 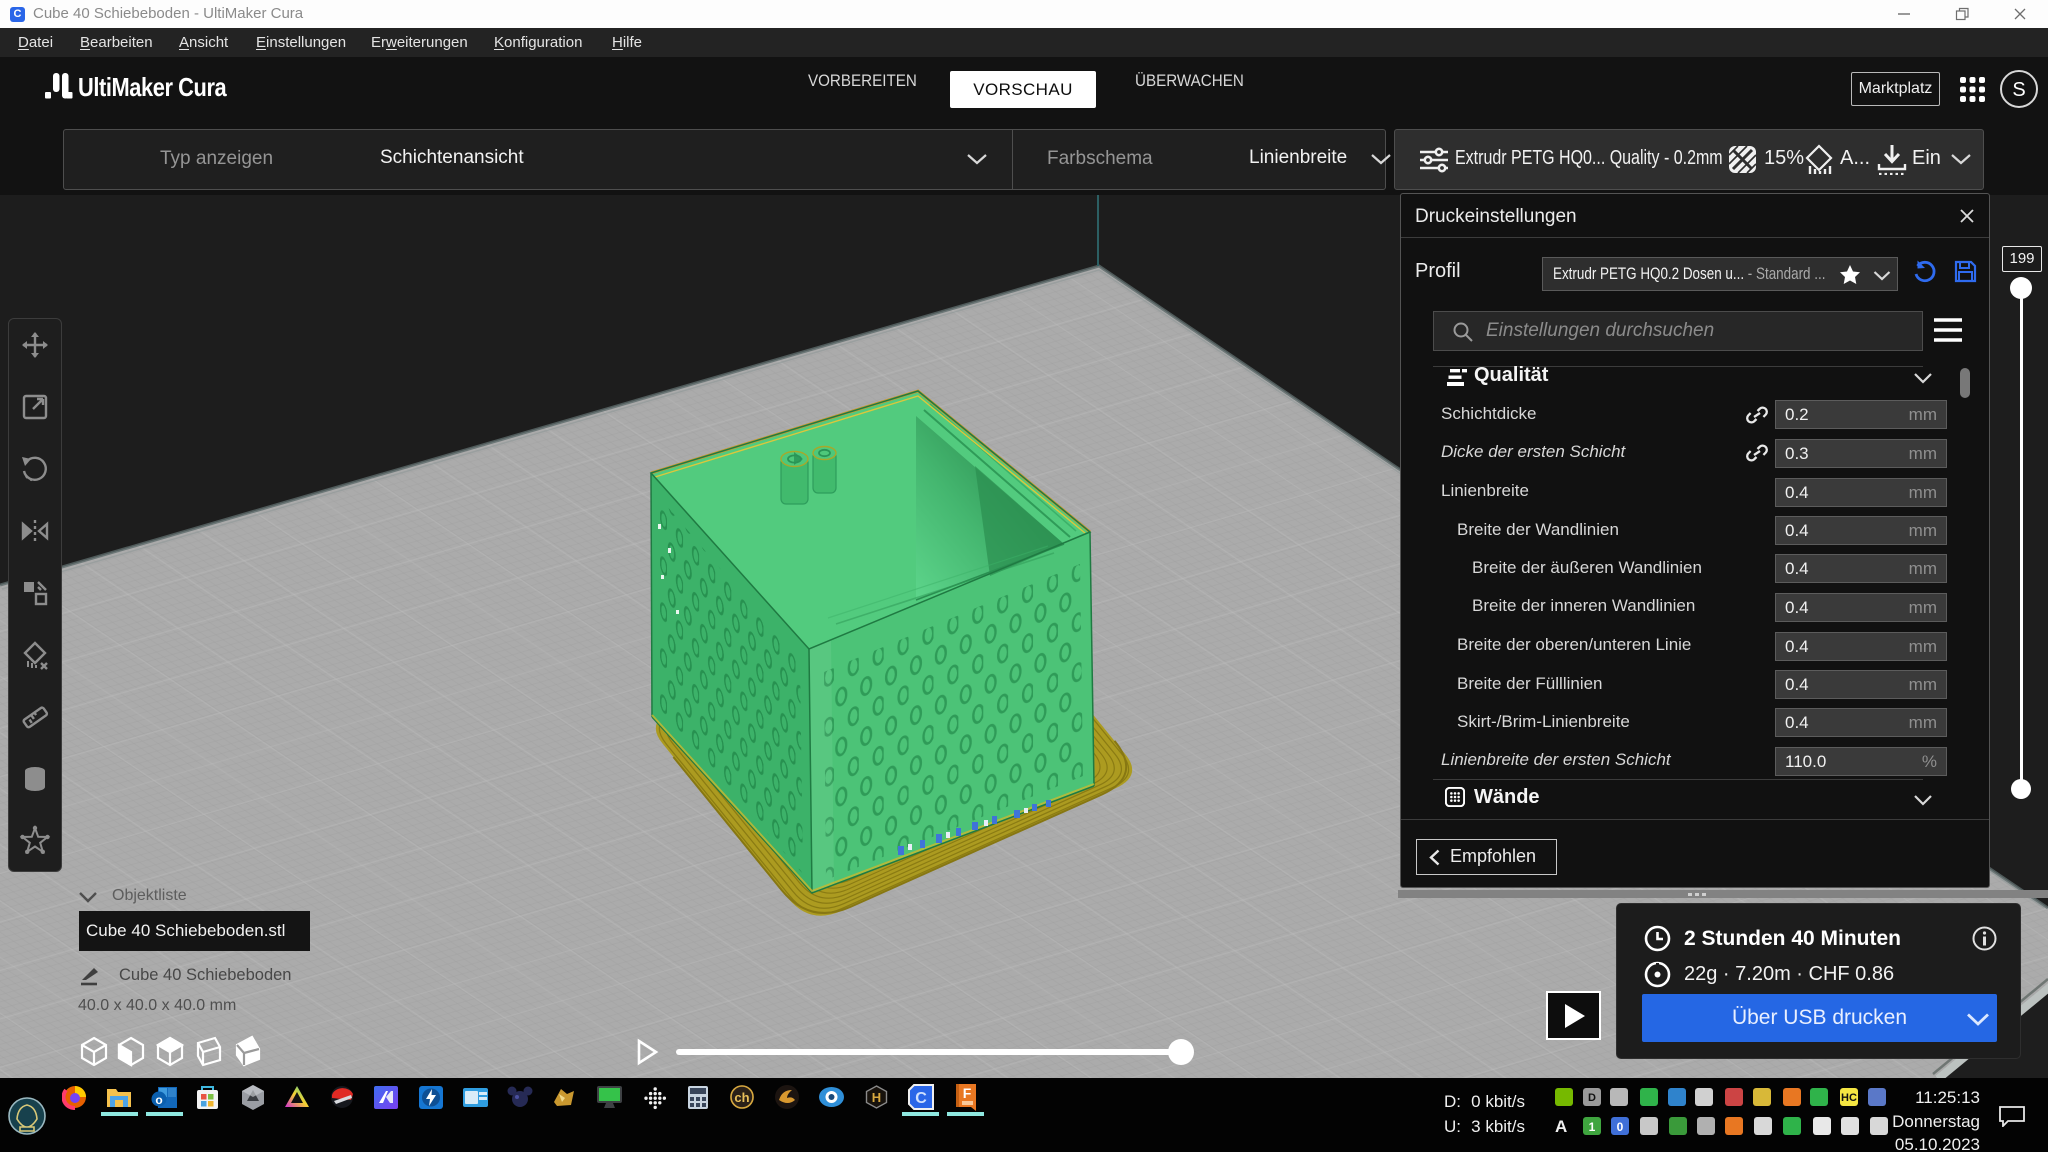 What do you see at coordinates (876, 1097) in the screenshot?
I see `svg-text: H` at bounding box center [876, 1097].